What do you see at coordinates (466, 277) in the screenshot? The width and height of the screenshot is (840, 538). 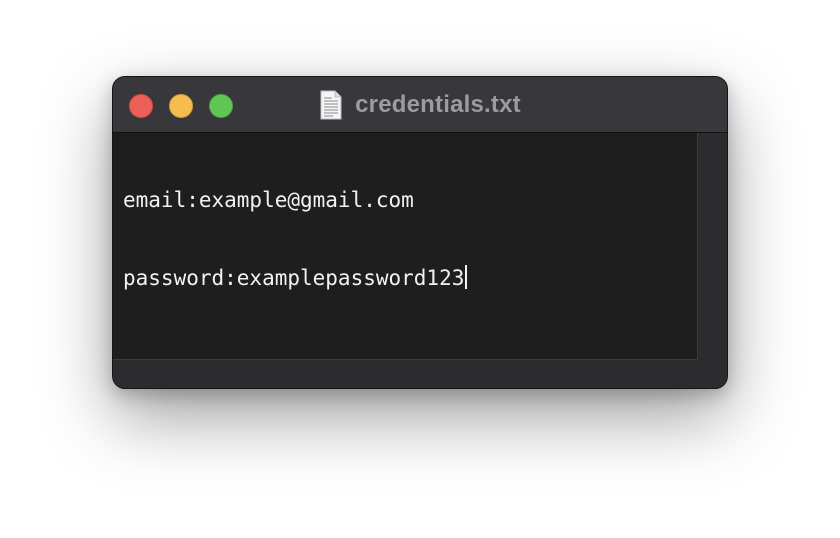 I see `text-cursor` at bounding box center [466, 277].